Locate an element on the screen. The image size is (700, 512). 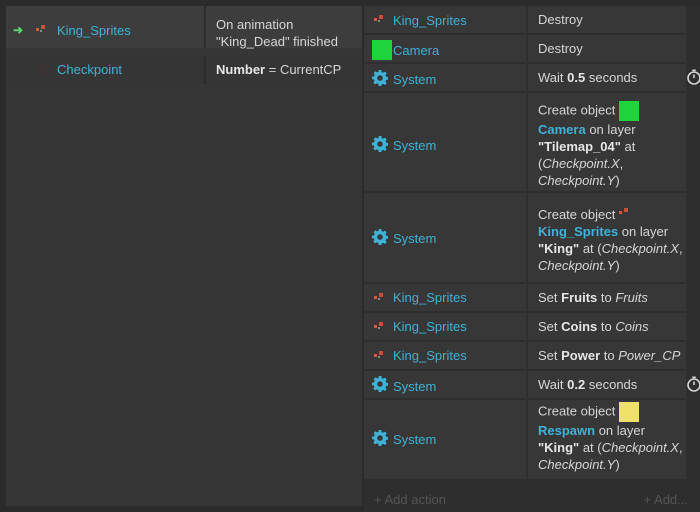
action-row: King_Sprites Set Coins to Coins is located at coordinates (532, 326).